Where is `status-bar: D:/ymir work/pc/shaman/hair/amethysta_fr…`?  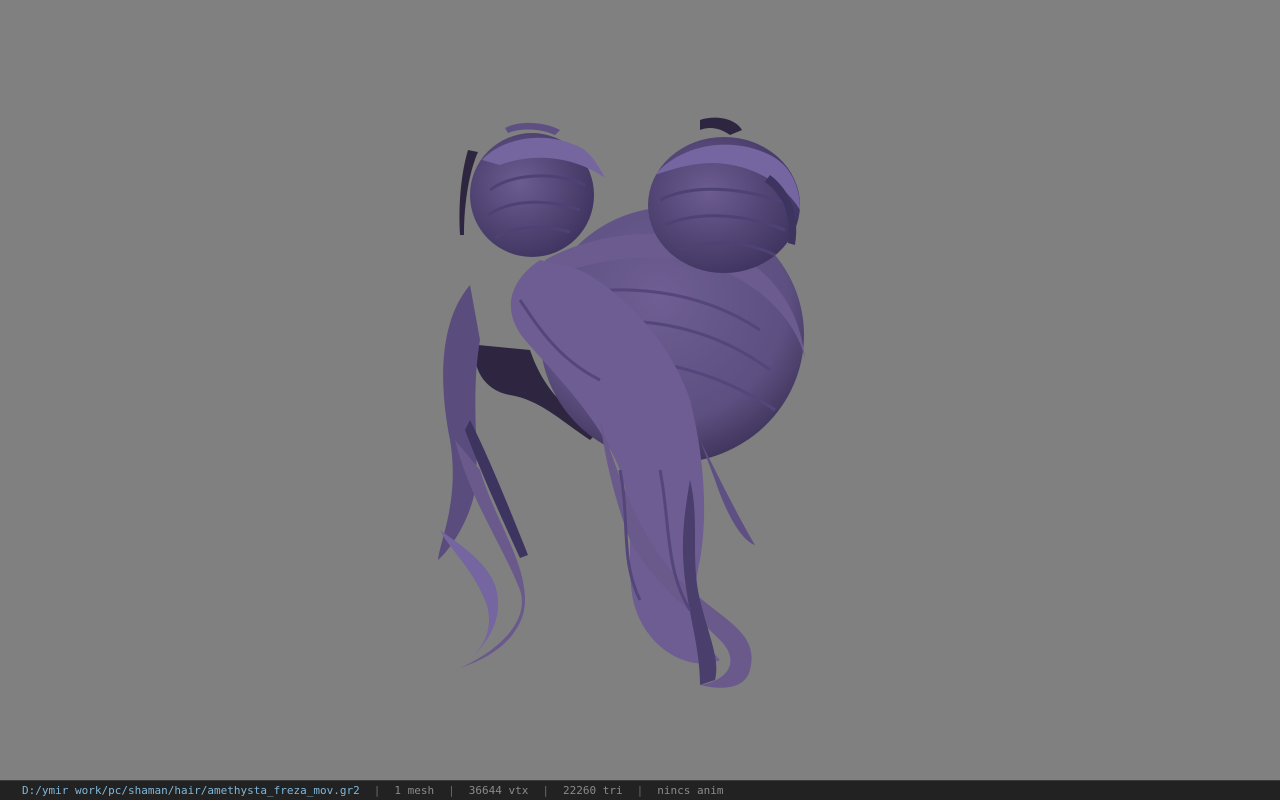 status-bar: D:/ymir work/pc/shaman/hair/amethysta_fr… is located at coordinates (640, 790).